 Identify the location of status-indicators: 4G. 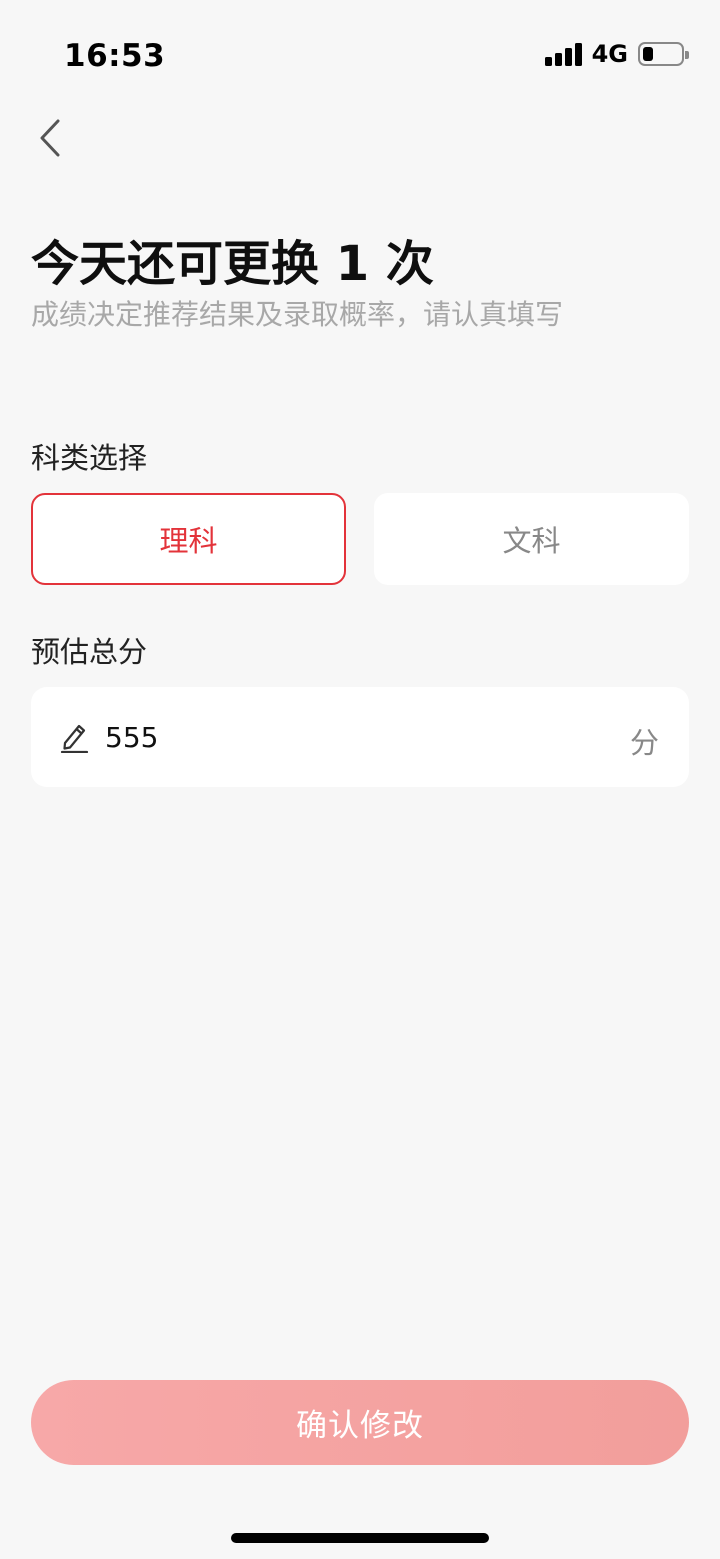
(616, 54).